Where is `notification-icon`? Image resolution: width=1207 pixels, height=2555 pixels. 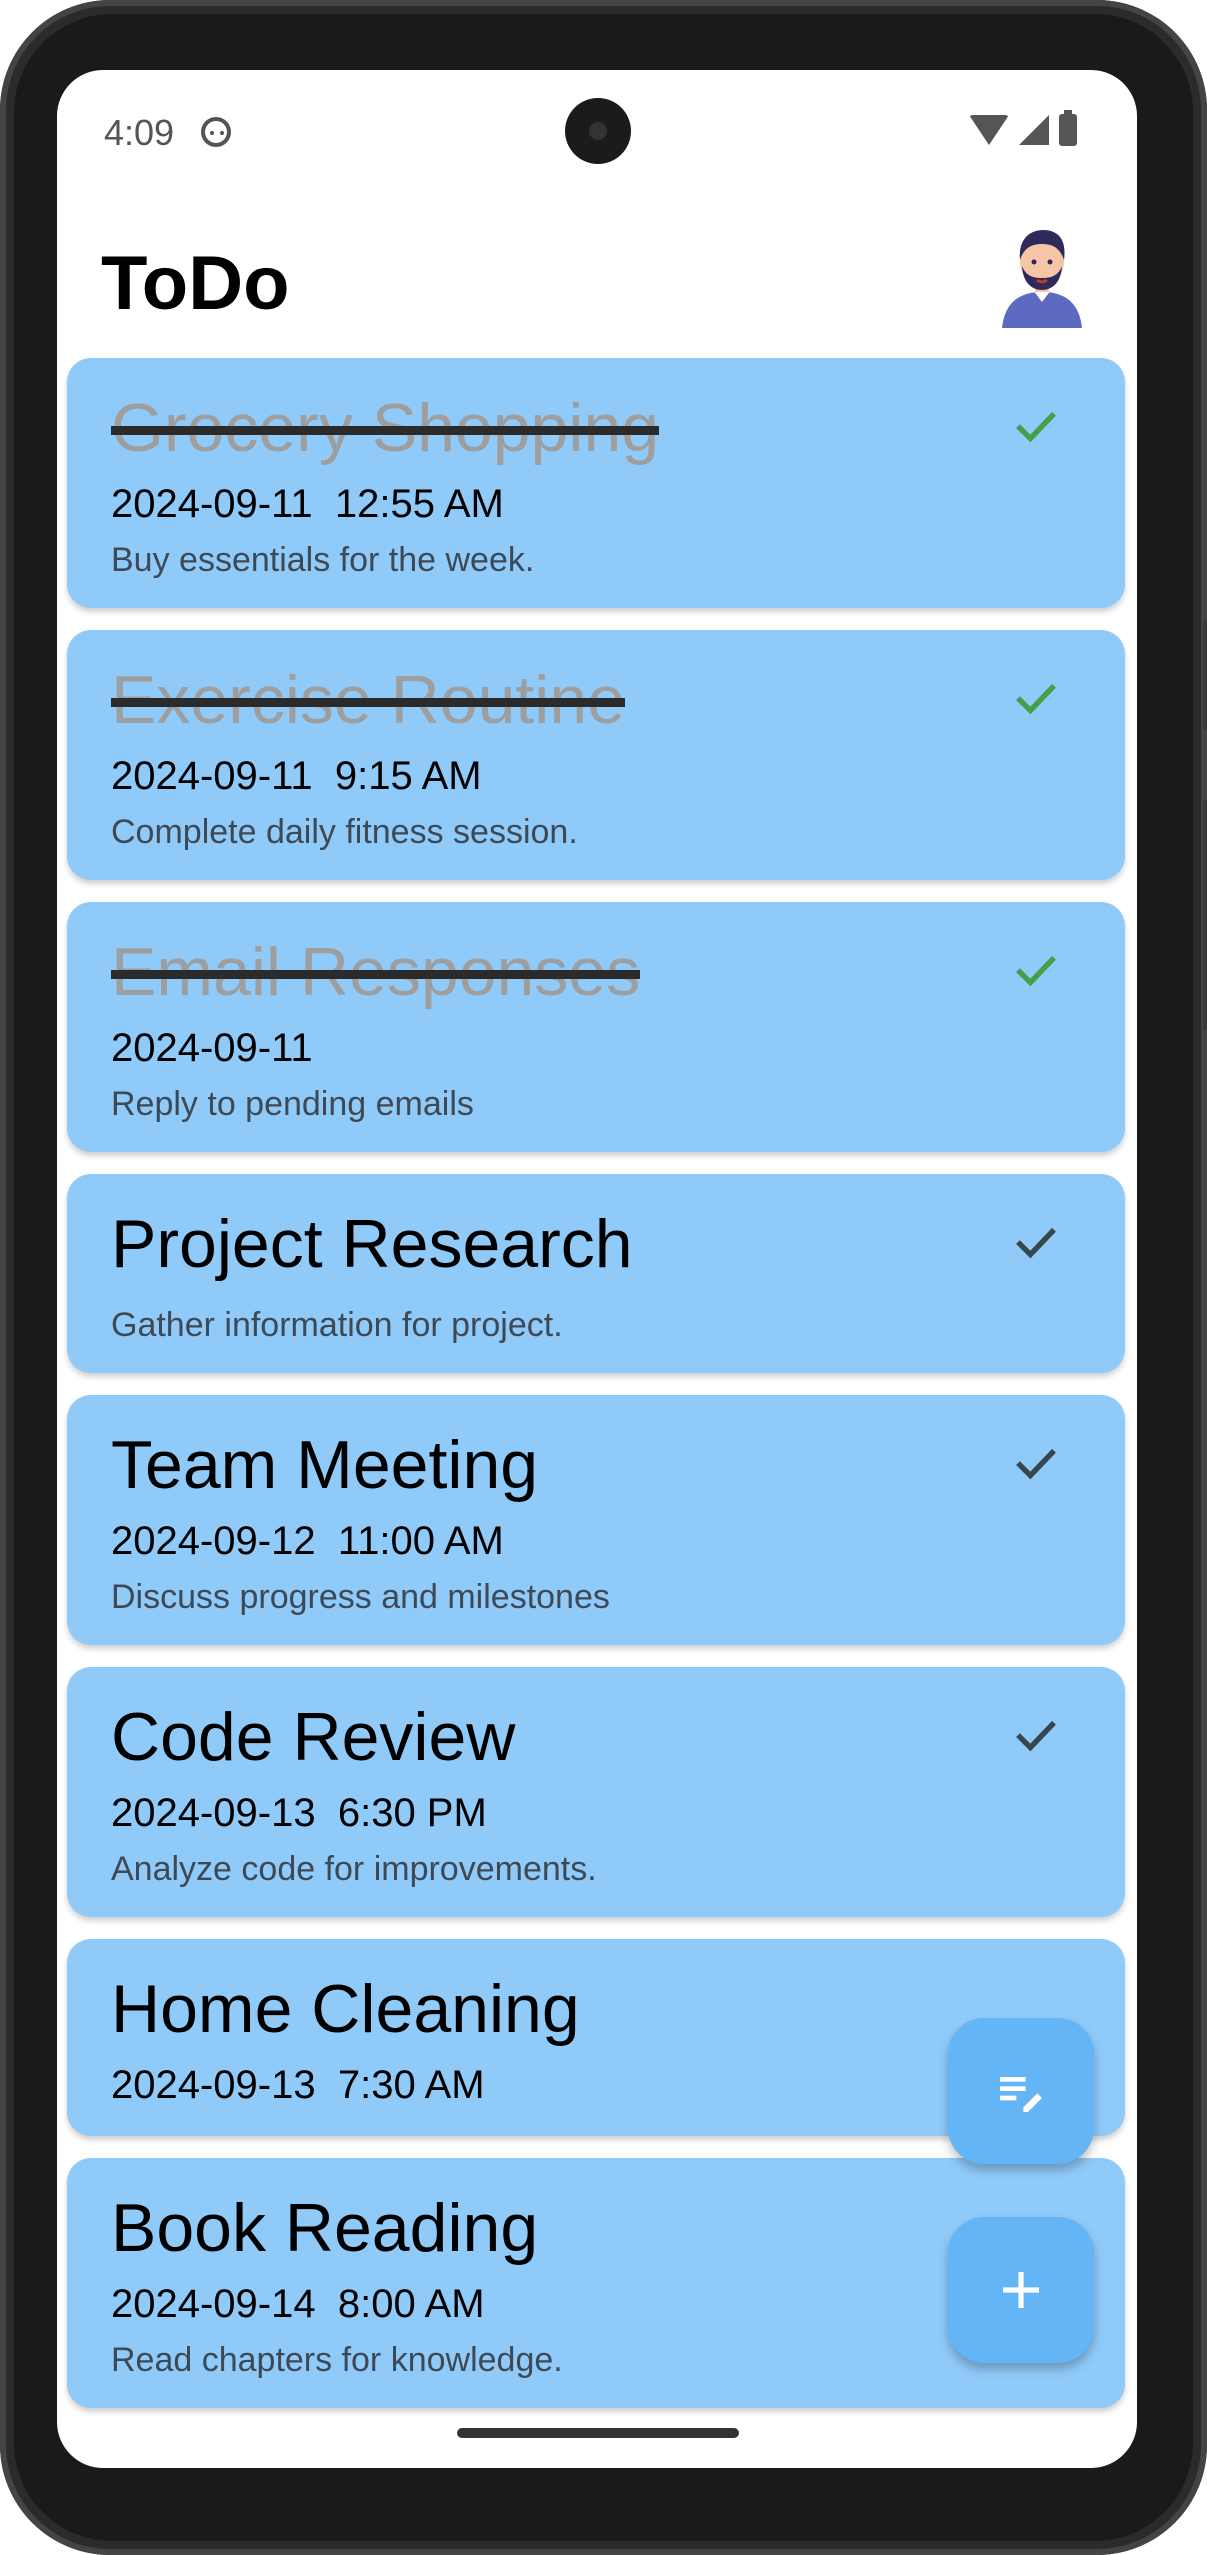
notification-icon is located at coordinates (216, 132).